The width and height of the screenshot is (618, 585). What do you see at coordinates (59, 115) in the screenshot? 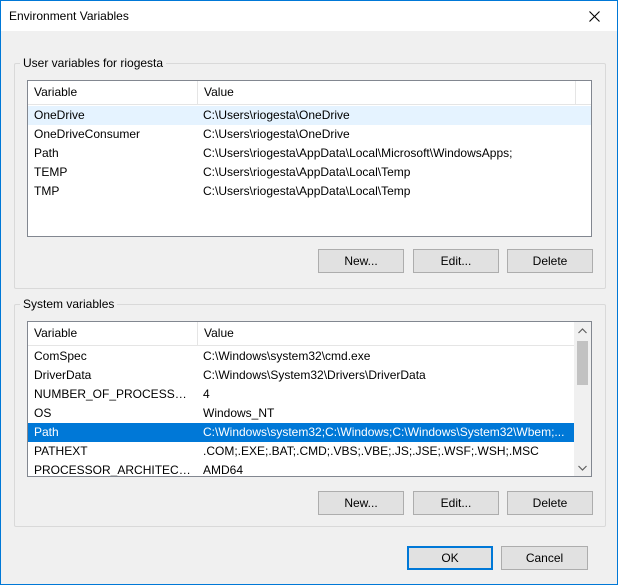
I see `variable-cell: OneDrive` at bounding box center [59, 115].